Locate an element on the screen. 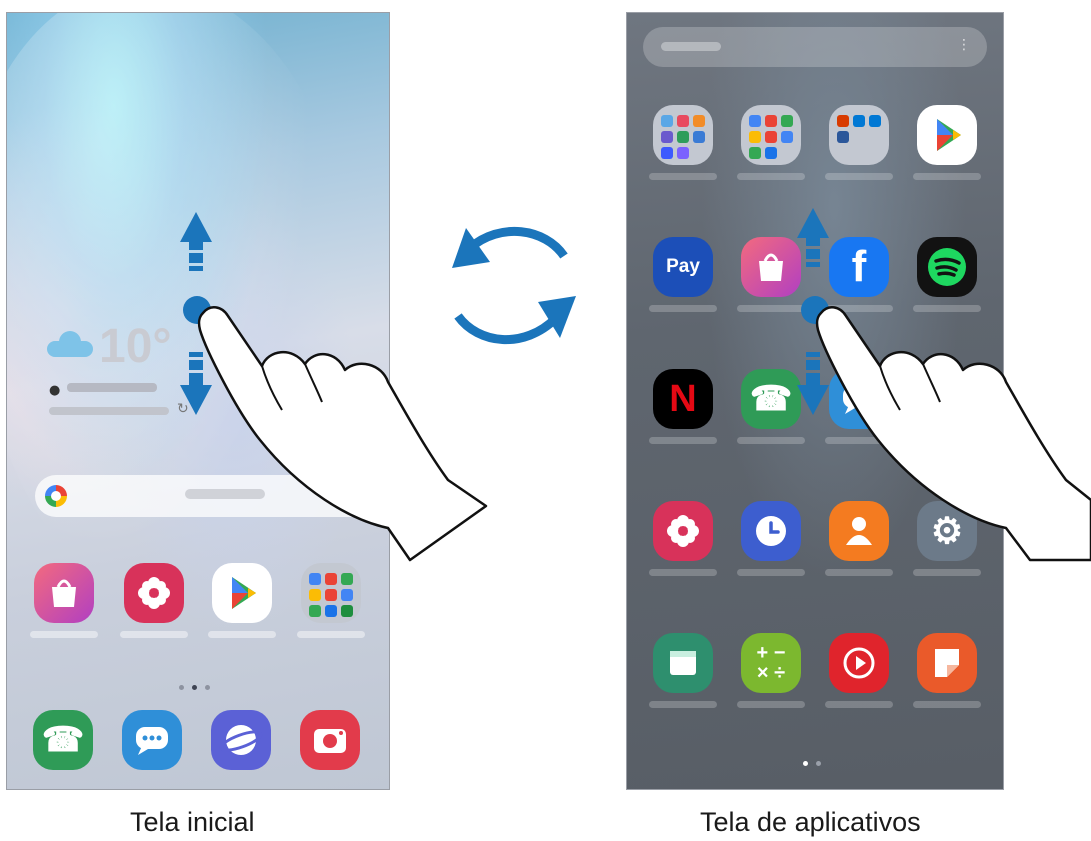  apps-swipe-down-arrow is located at coordinates (813, 383).